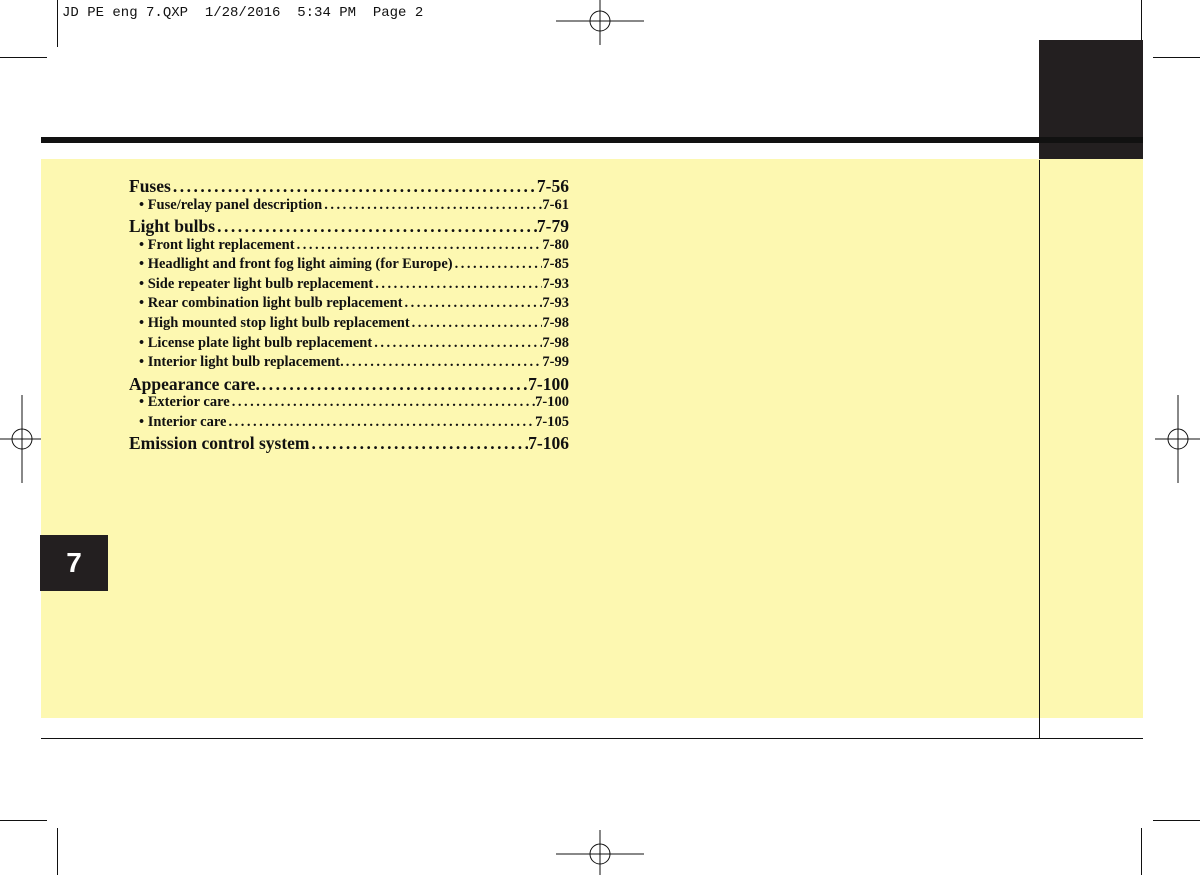  Describe the element at coordinates (23, 57) in the screenshot. I see `crop-mark-tl-h` at that location.